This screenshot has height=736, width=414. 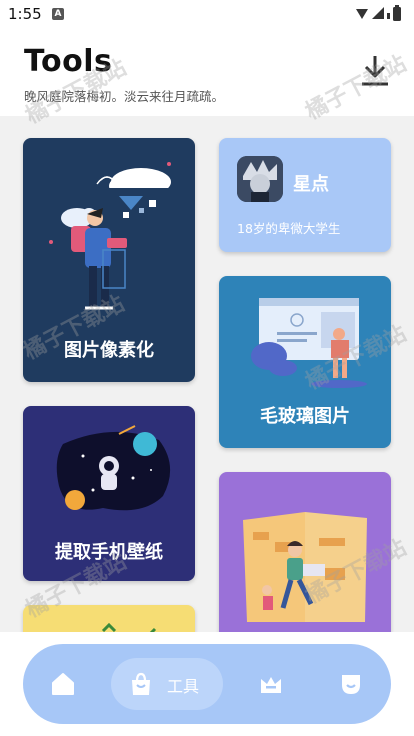 I want to click on wallpaper-label: 提取手机壁纸, so click(x=109, y=552).